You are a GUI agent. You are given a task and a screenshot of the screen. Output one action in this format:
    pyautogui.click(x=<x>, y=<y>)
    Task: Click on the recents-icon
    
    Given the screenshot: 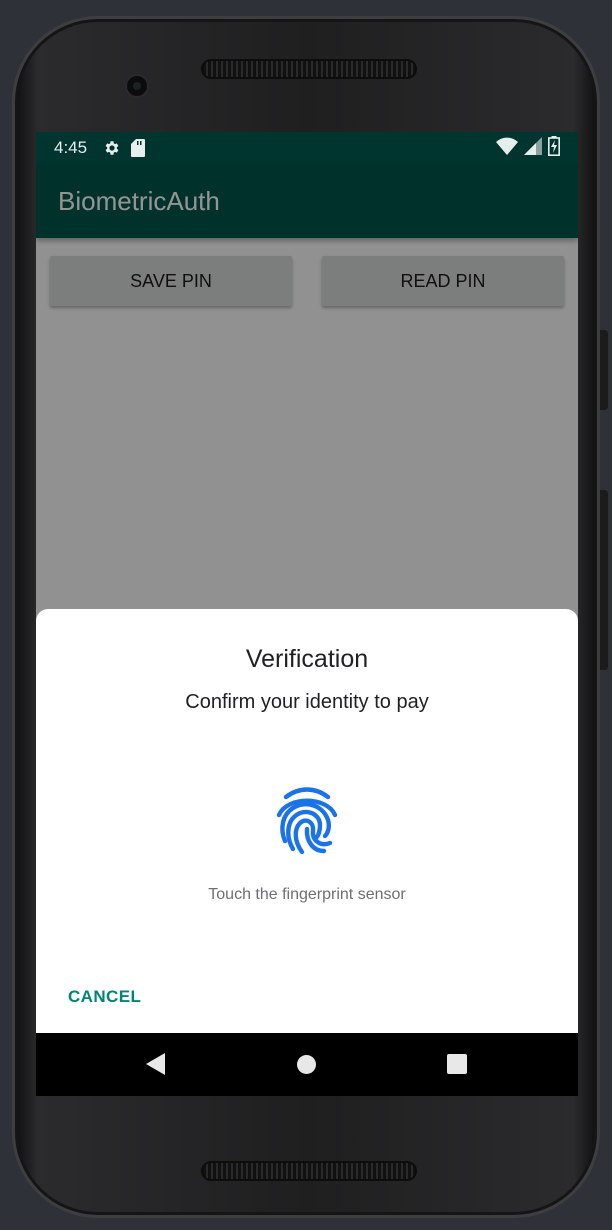 What is the action you would take?
    pyautogui.click(x=457, y=1064)
    